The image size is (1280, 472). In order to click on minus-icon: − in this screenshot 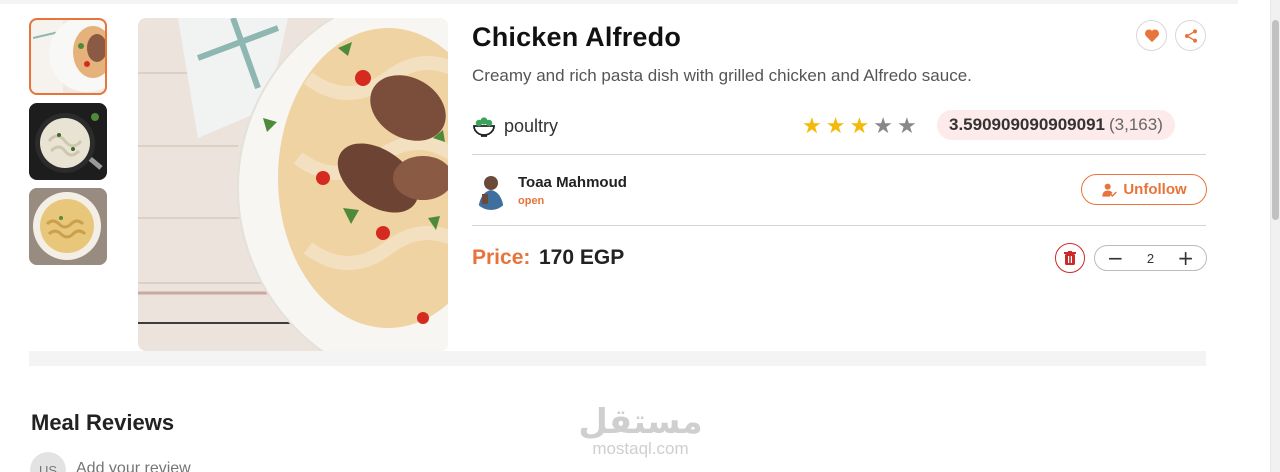, I will do `click(1115, 258)`.